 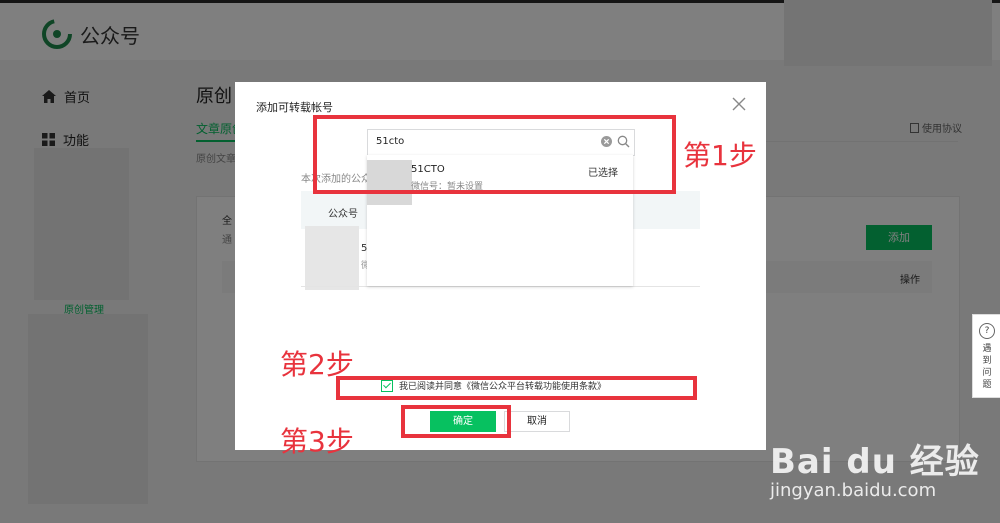 What do you see at coordinates (456, 421) in the screenshot?
I see `step3-highlight-box` at bounding box center [456, 421].